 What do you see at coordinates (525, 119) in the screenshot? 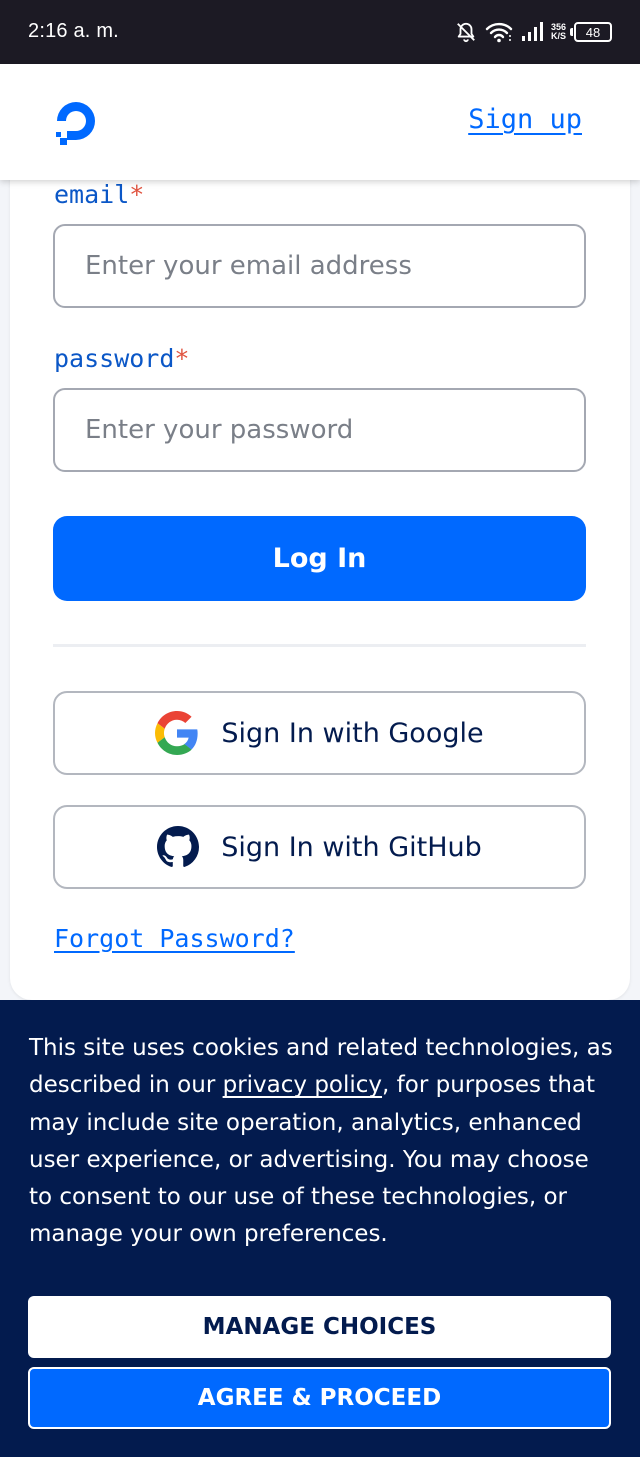
I see `signup-link: Sign up` at bounding box center [525, 119].